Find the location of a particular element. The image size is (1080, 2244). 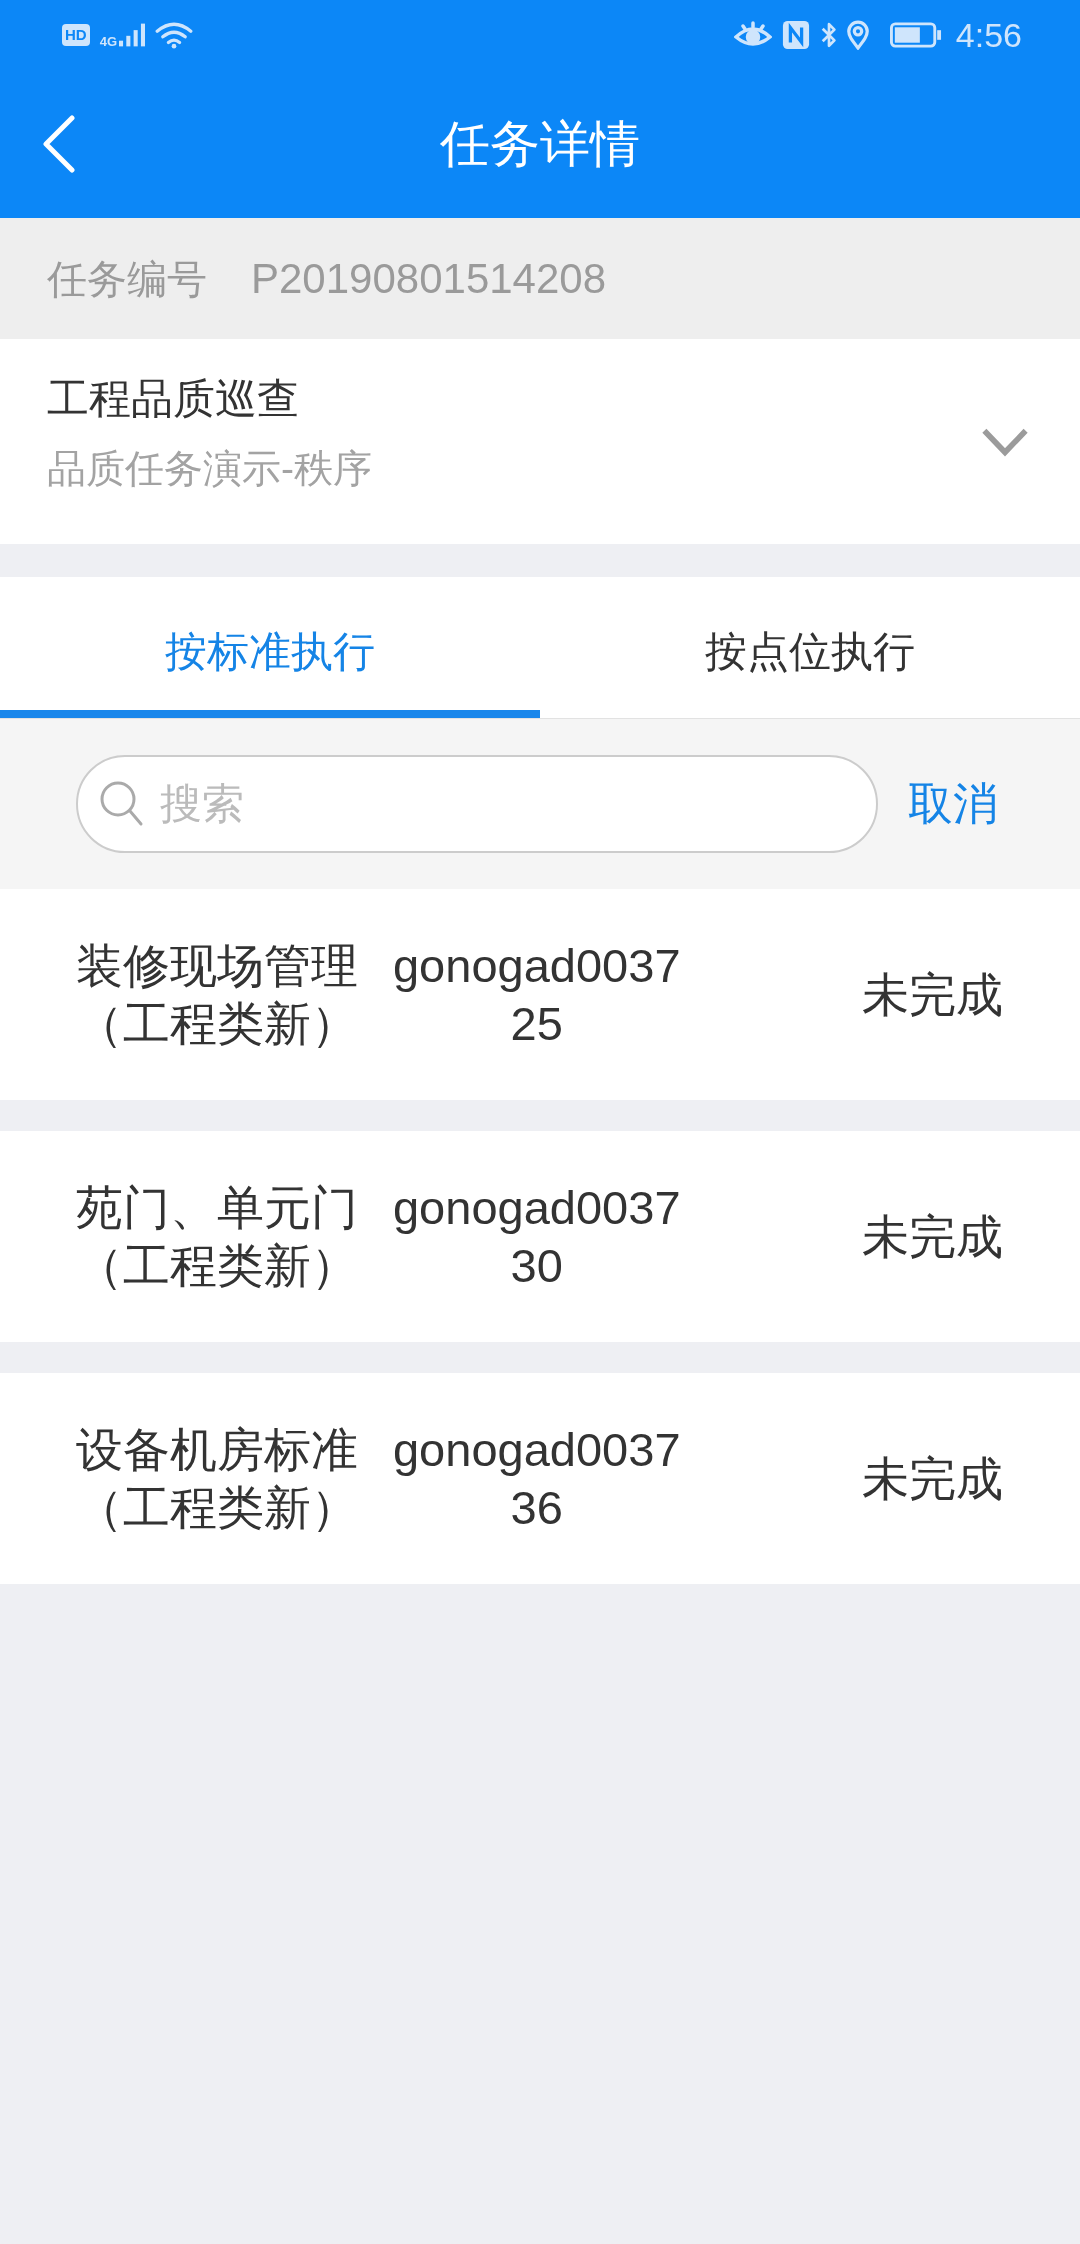

location-icon is located at coordinates (857, 35).